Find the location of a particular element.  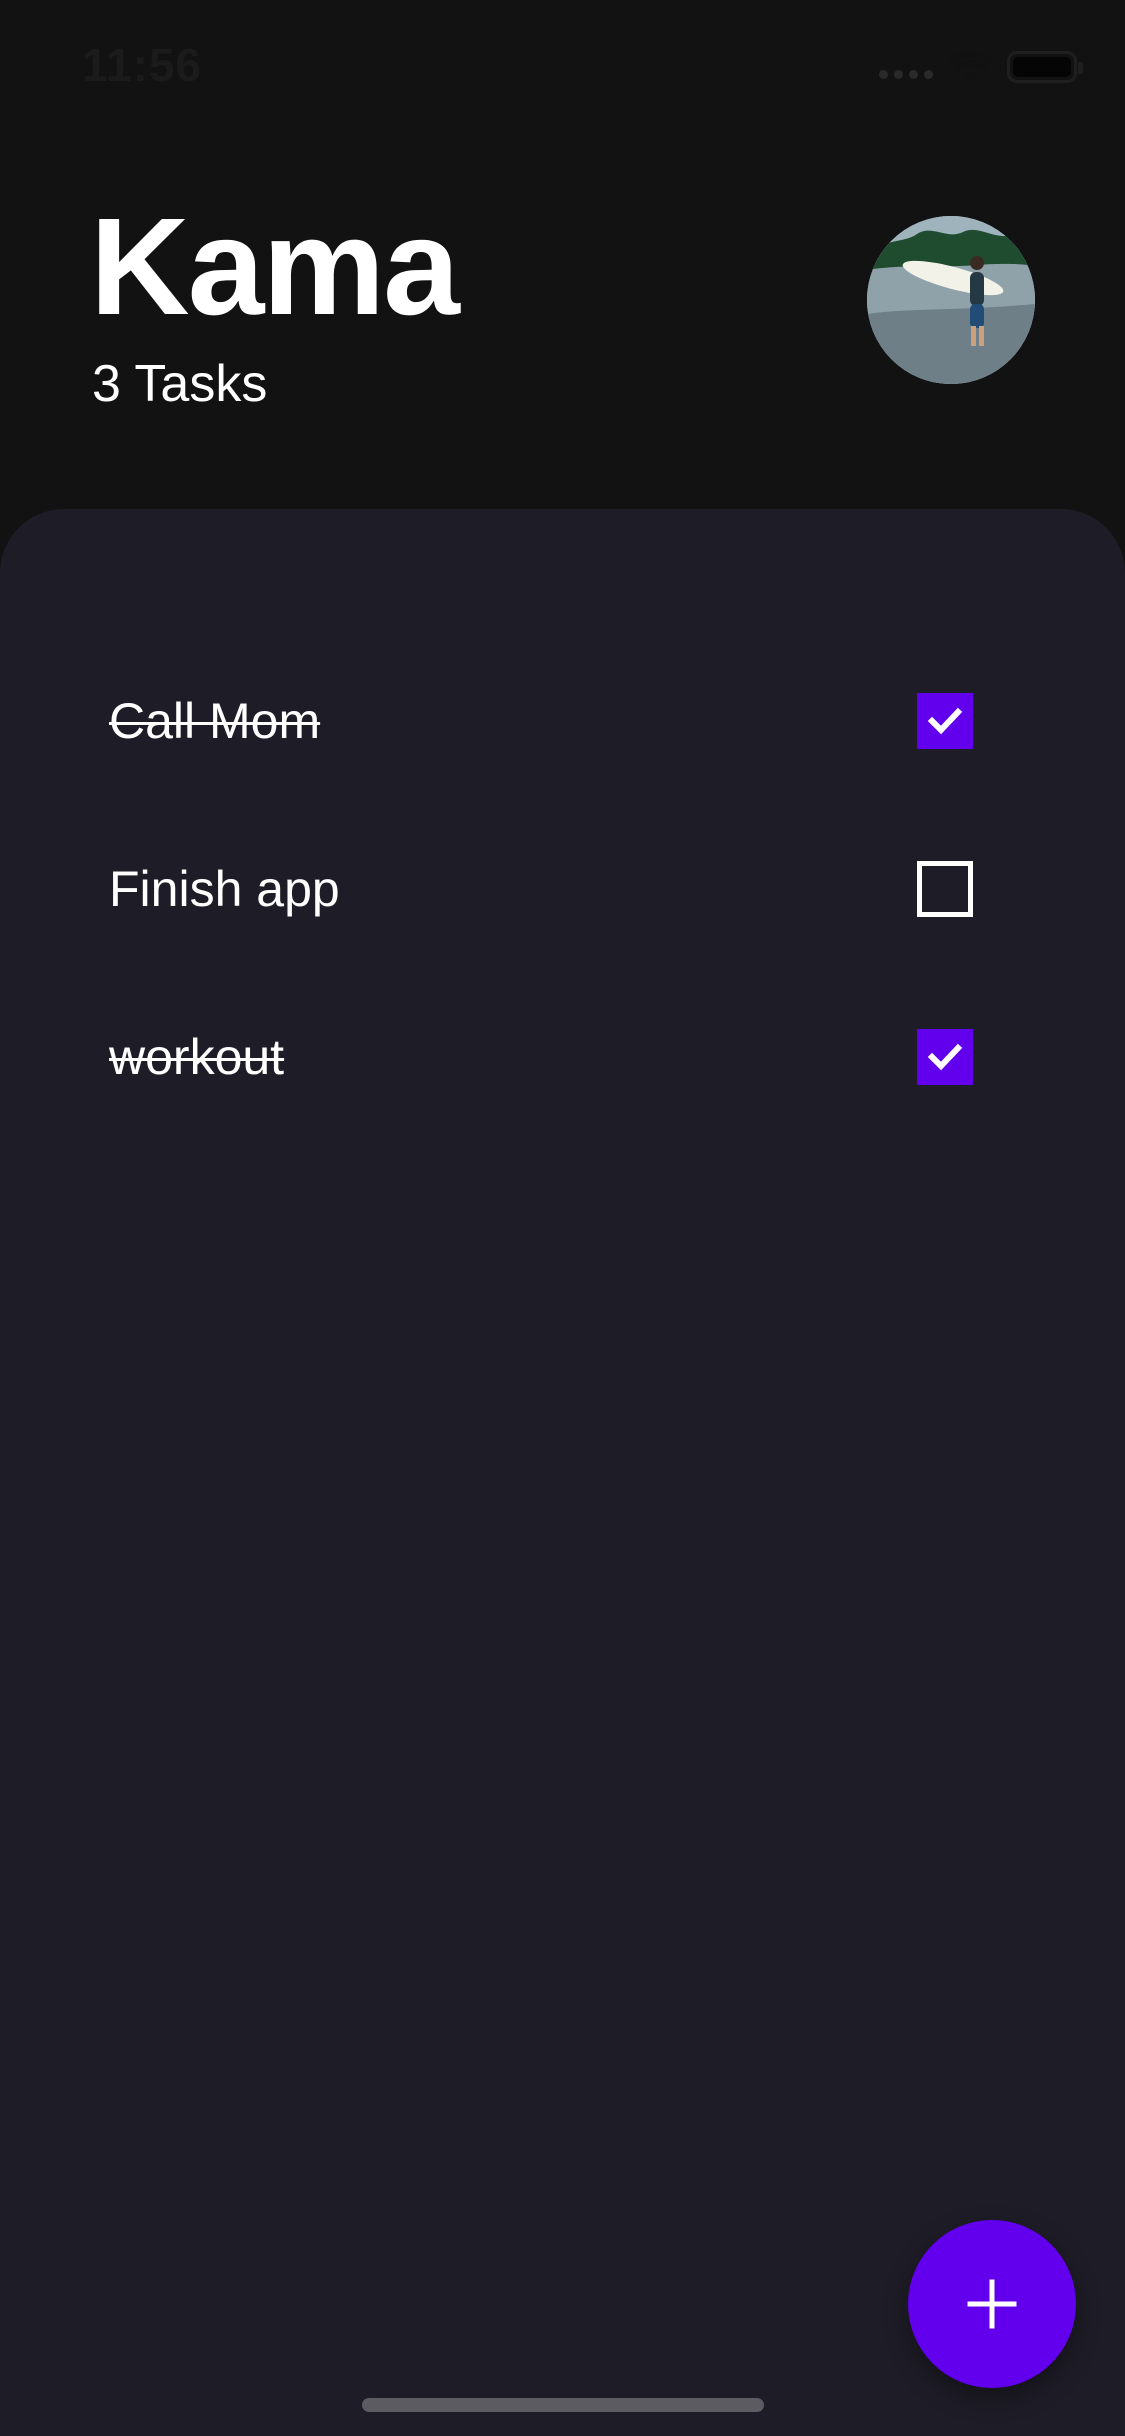

task-item-call-mom: Call Mom is located at coordinates (562, 721).